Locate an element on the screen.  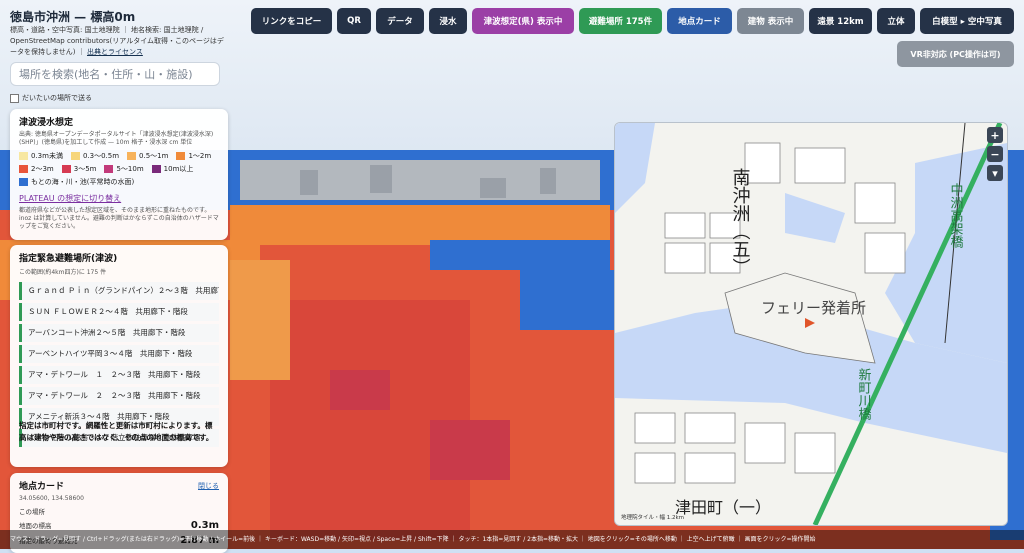
legend-label: 0.3〜0.5m is located at coordinates (101, 156).